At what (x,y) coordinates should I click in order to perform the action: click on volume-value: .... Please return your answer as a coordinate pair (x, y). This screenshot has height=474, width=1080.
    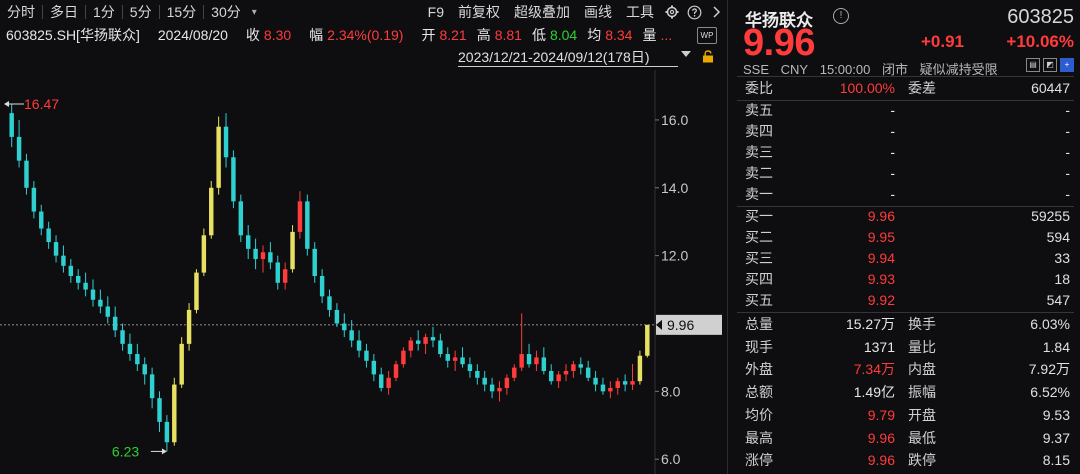
    Looking at the image, I should click on (666, 35).